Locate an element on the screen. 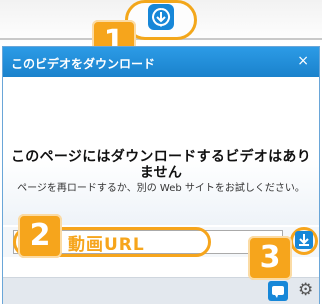  close-icon: × is located at coordinates (303, 61).